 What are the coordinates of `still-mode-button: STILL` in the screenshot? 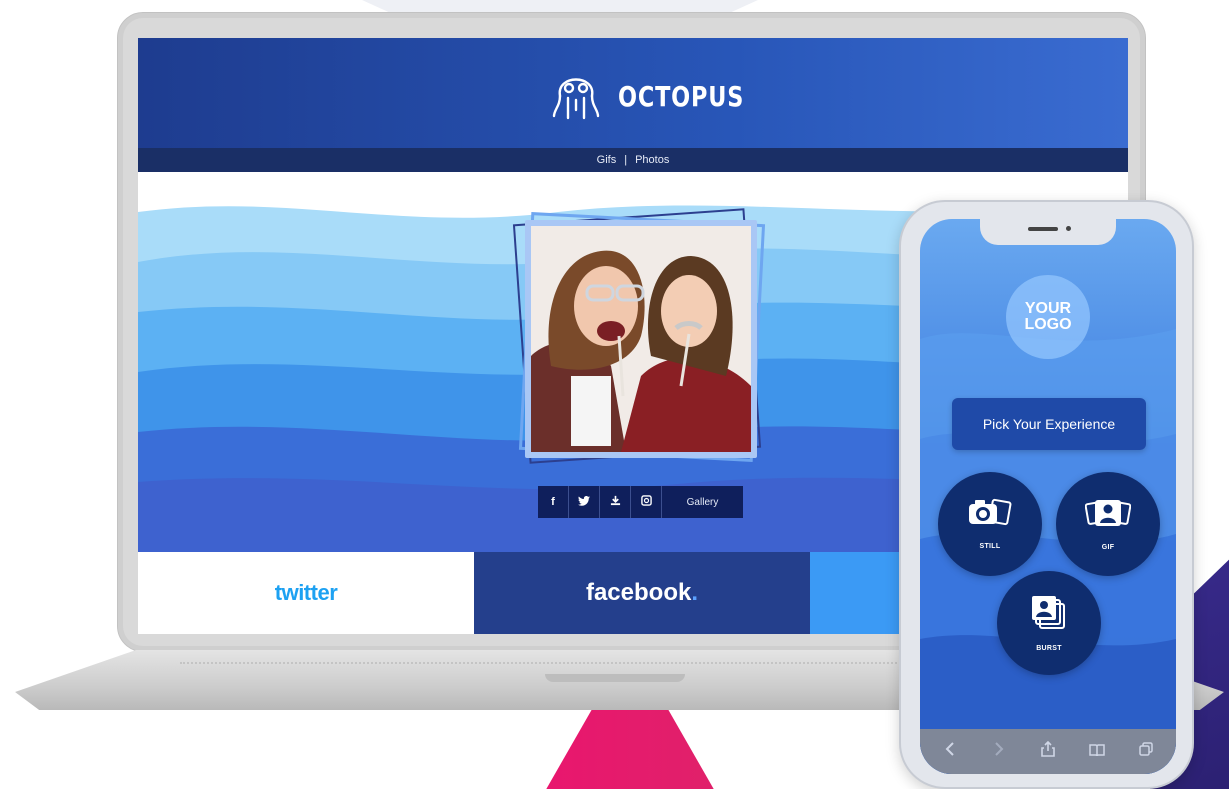 It's located at (990, 524).